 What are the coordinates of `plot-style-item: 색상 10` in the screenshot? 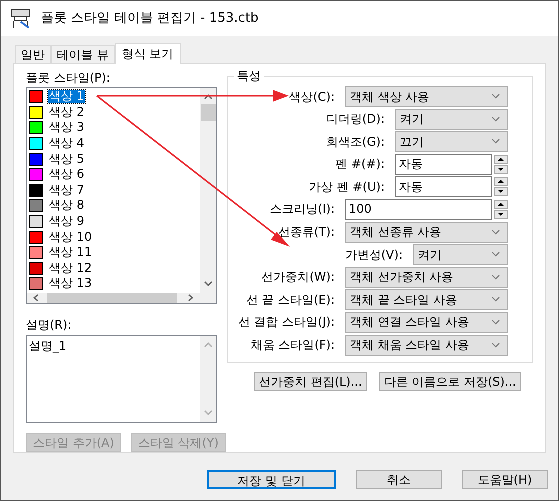 It's located at (71, 237).